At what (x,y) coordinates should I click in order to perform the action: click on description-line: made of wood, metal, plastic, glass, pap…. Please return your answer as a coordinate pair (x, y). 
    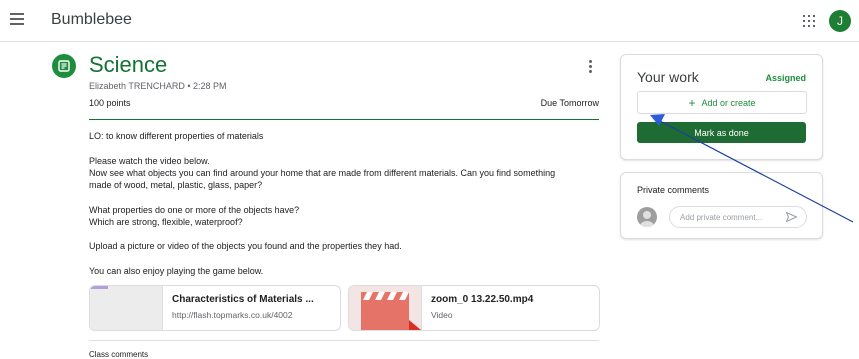
    Looking at the image, I should click on (176, 185).